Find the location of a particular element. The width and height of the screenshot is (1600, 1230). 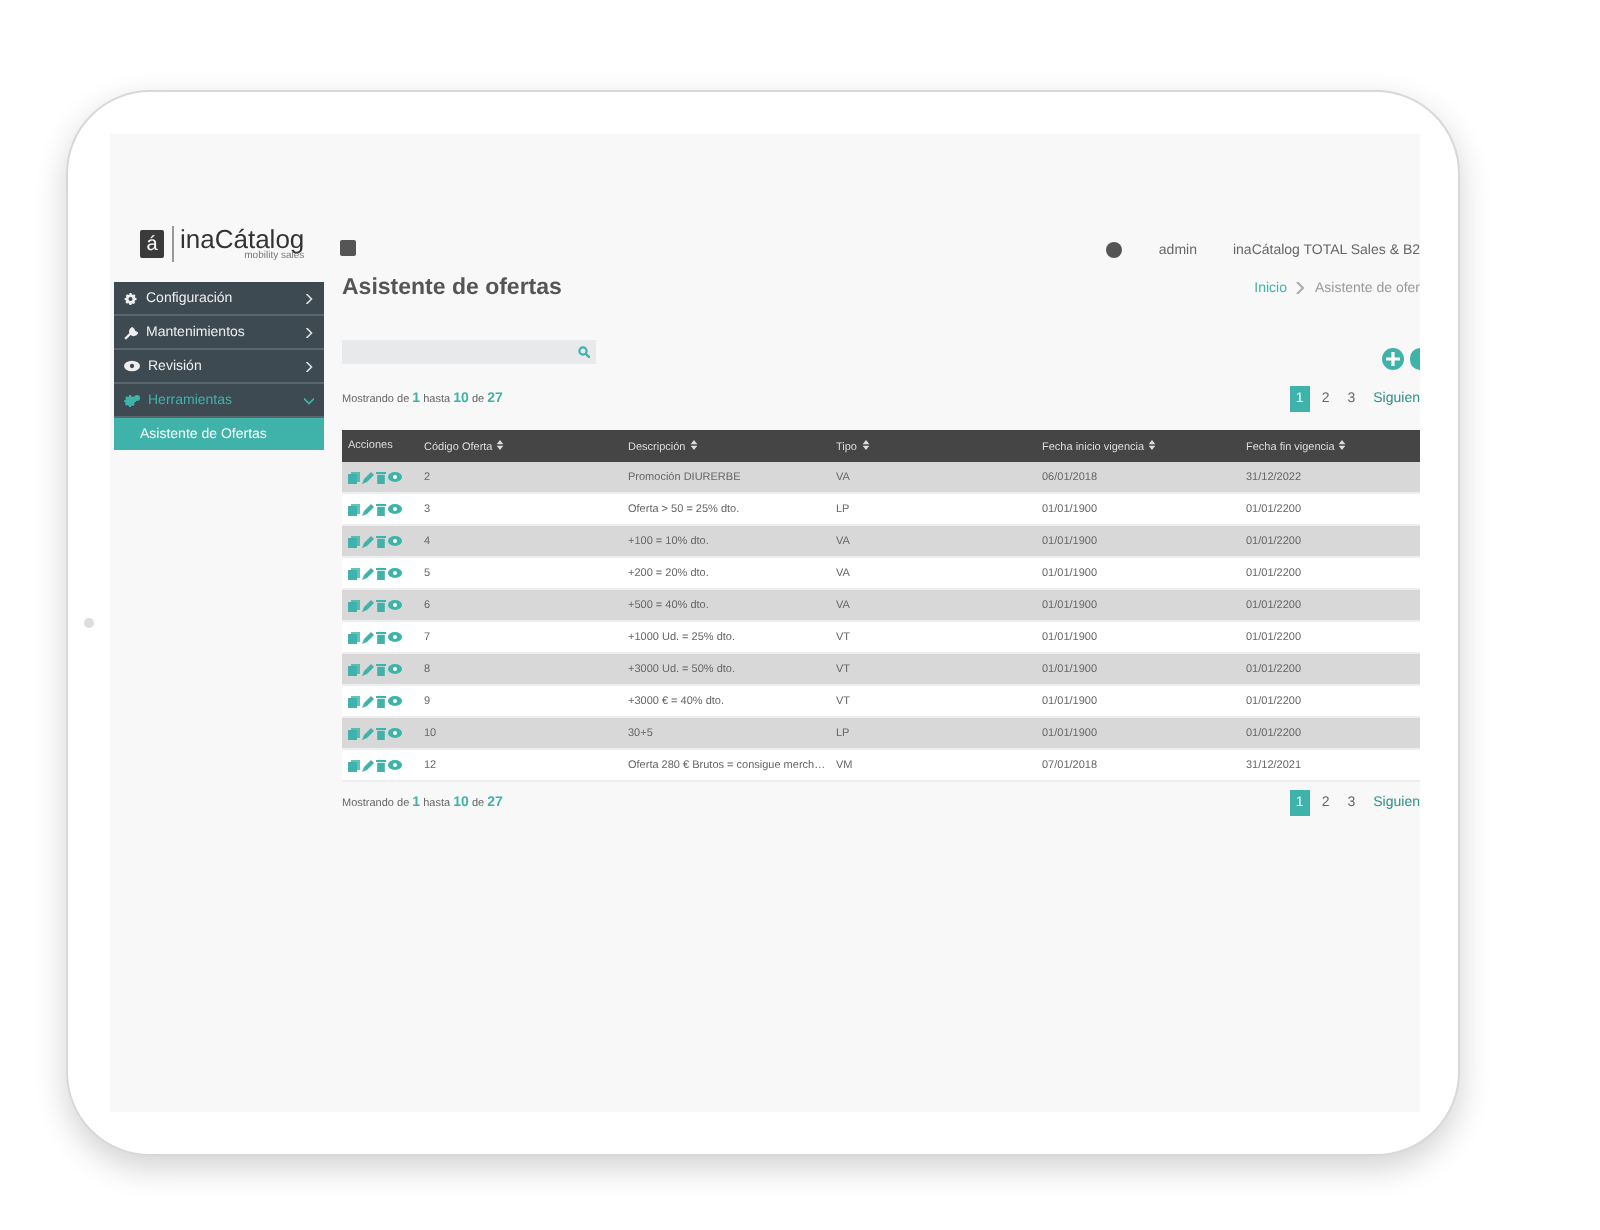

logo-mark: á is located at coordinates (152, 244).